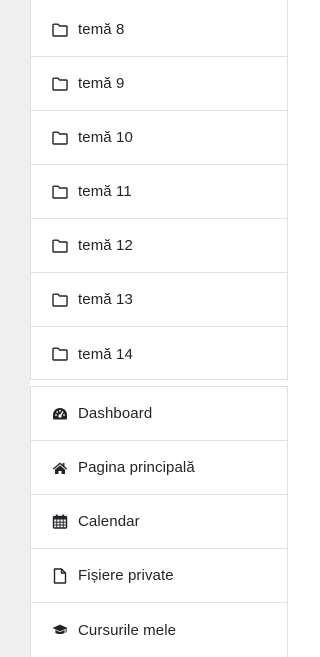 This screenshot has width=320, height=657. Describe the element at coordinates (159, 354) in the screenshot. I see `topic-item-14: temă 14` at that location.